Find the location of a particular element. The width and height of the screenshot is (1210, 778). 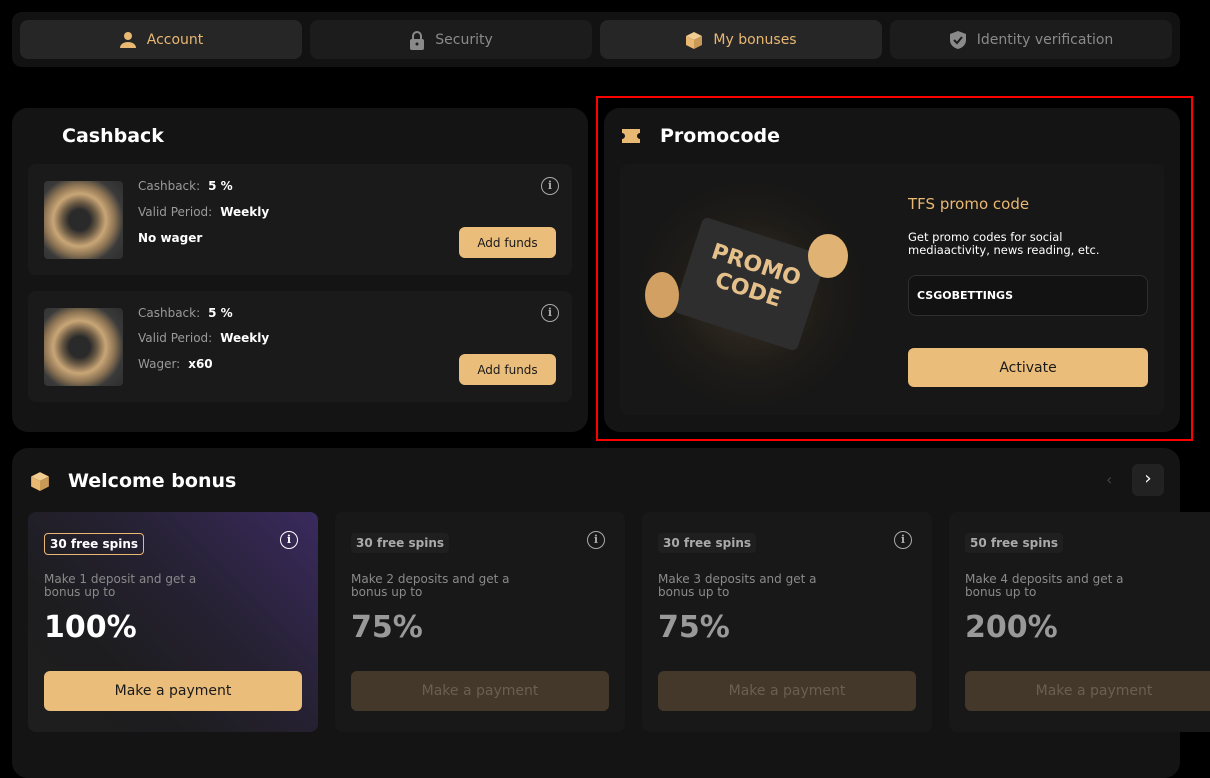

prev-arrow-icon: ‹ is located at coordinates (1109, 479).